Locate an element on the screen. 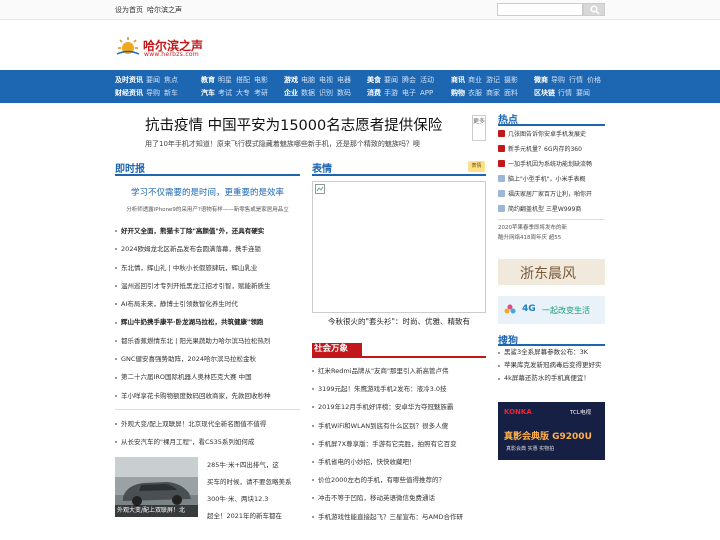 This screenshot has height=540, width=720. list-item: 4k屏幕还防水的手机真便宜！ is located at coordinates (552, 378).